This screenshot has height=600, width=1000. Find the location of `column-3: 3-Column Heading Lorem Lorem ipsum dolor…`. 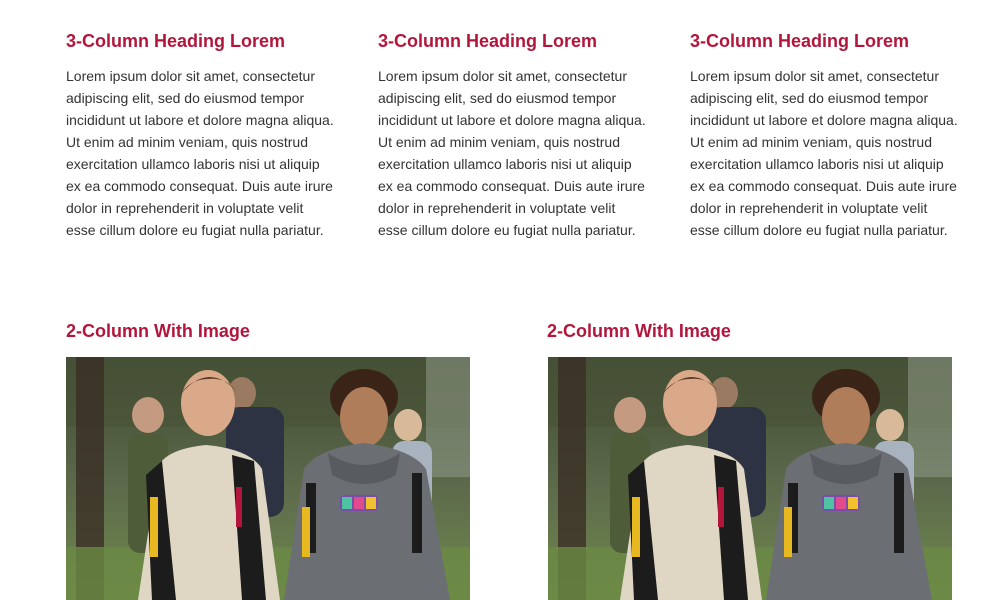

column-3: 3-Column Heading Lorem Lorem ipsum dolor… is located at coordinates (824, 135).